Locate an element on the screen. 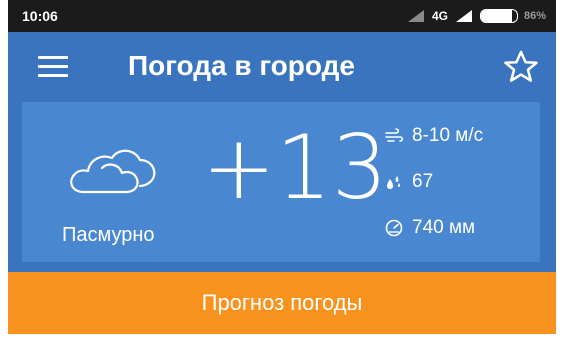  wind-row: 8-10 м/с is located at coordinates (433, 136).